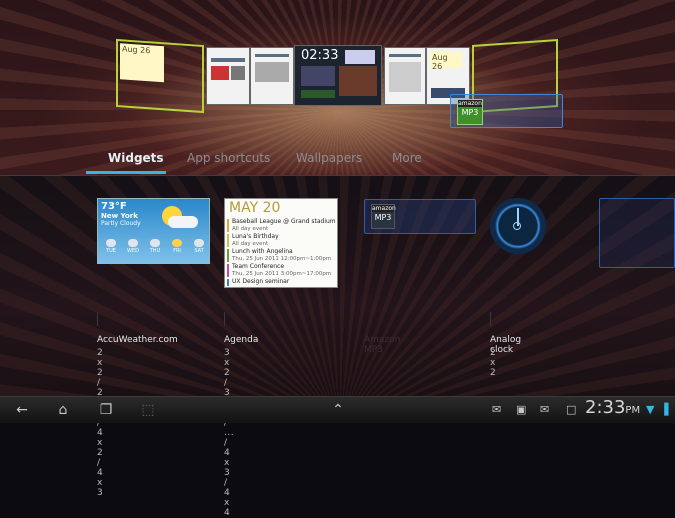 Image resolution: width=675 pixels, height=518 pixels. I want to click on active-tab-indicator, so click(126, 172).